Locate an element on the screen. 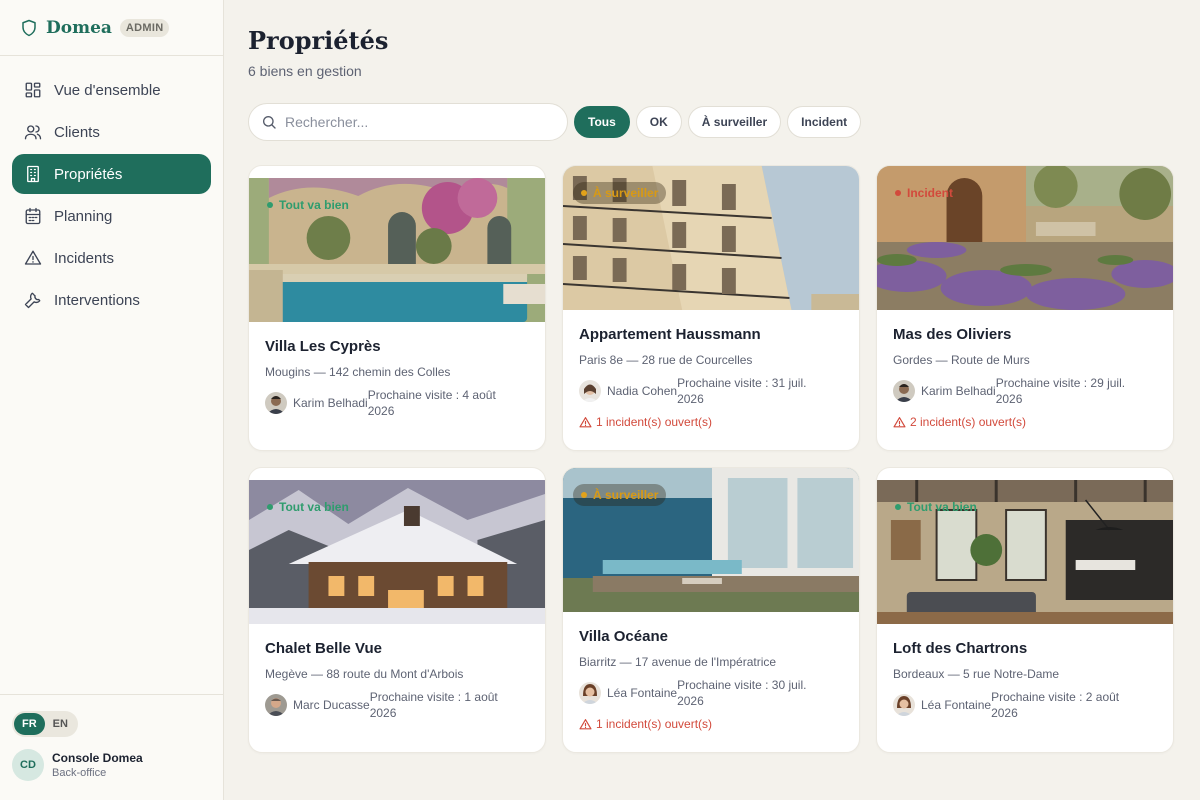 The image size is (1200, 800). filter-incident: Incident is located at coordinates (824, 122).